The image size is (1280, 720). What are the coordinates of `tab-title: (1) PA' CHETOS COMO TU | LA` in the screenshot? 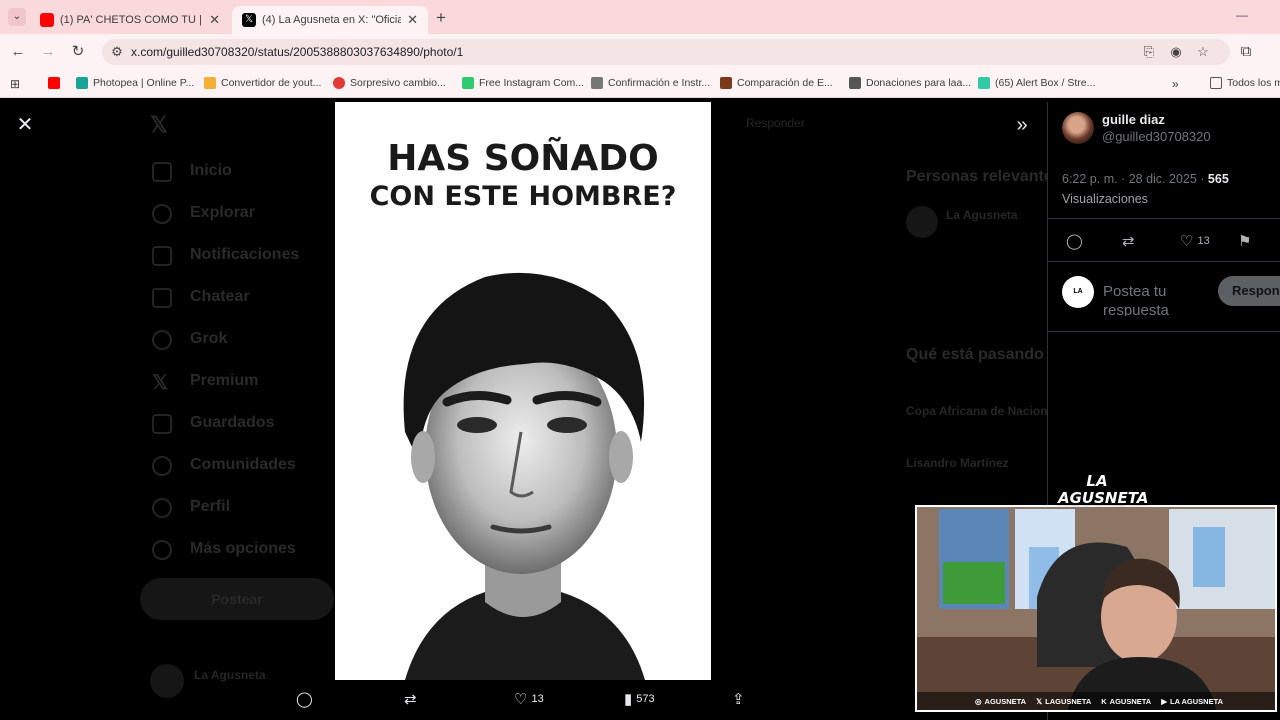 It's located at (132, 20).